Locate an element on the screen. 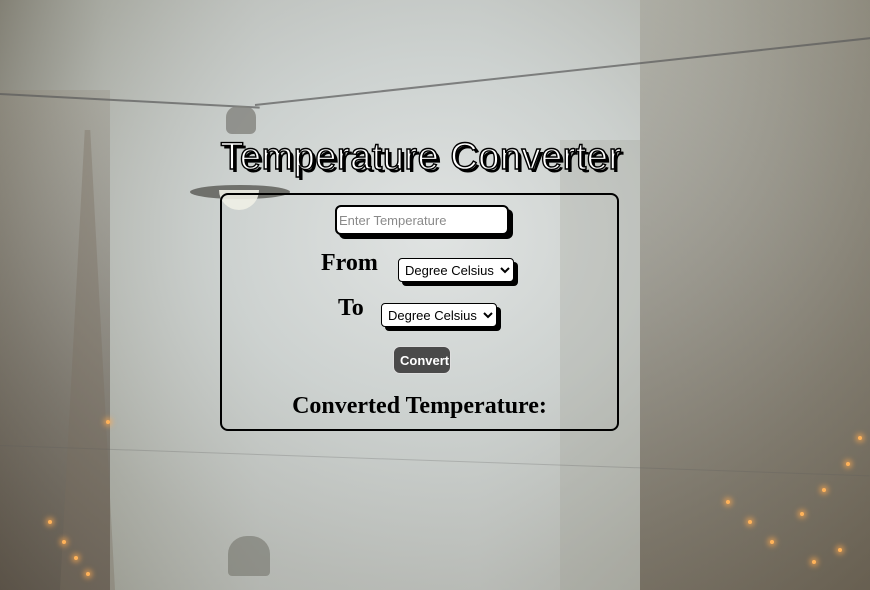 The width and height of the screenshot is (870, 590). to-label: To is located at coordinates (351, 308).